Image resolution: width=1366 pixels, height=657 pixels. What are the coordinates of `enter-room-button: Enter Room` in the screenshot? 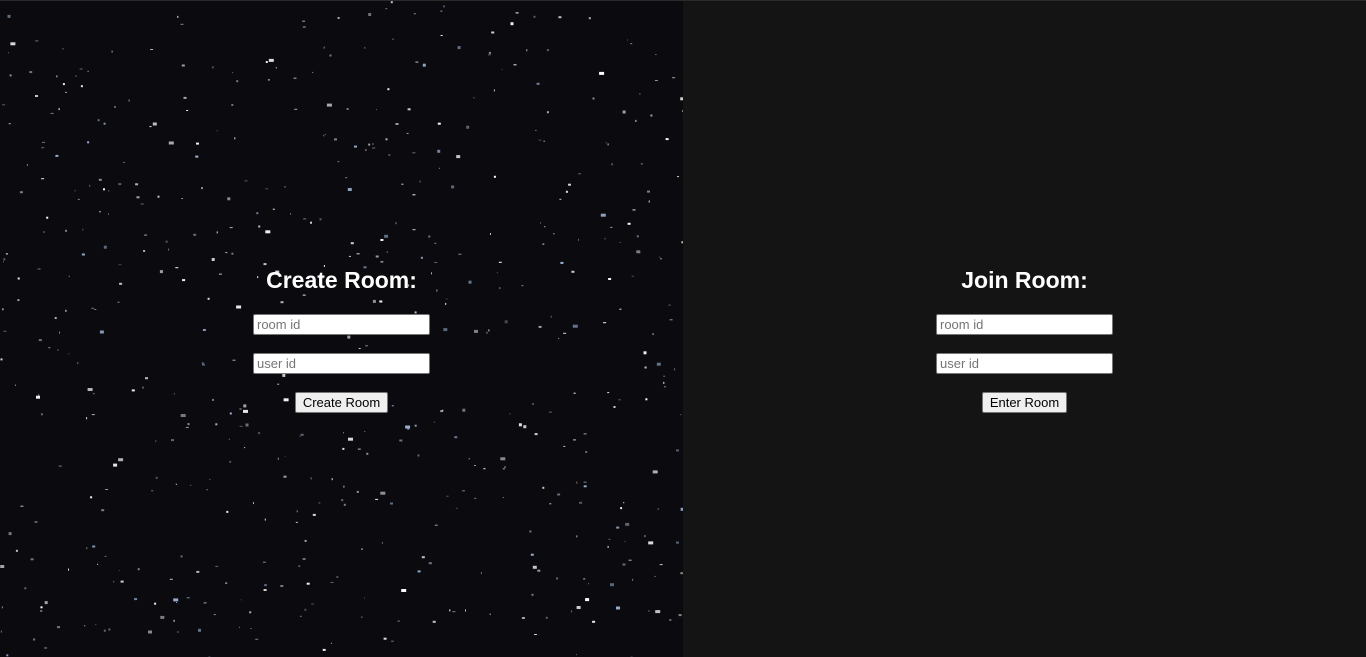 It's located at (1024, 402).